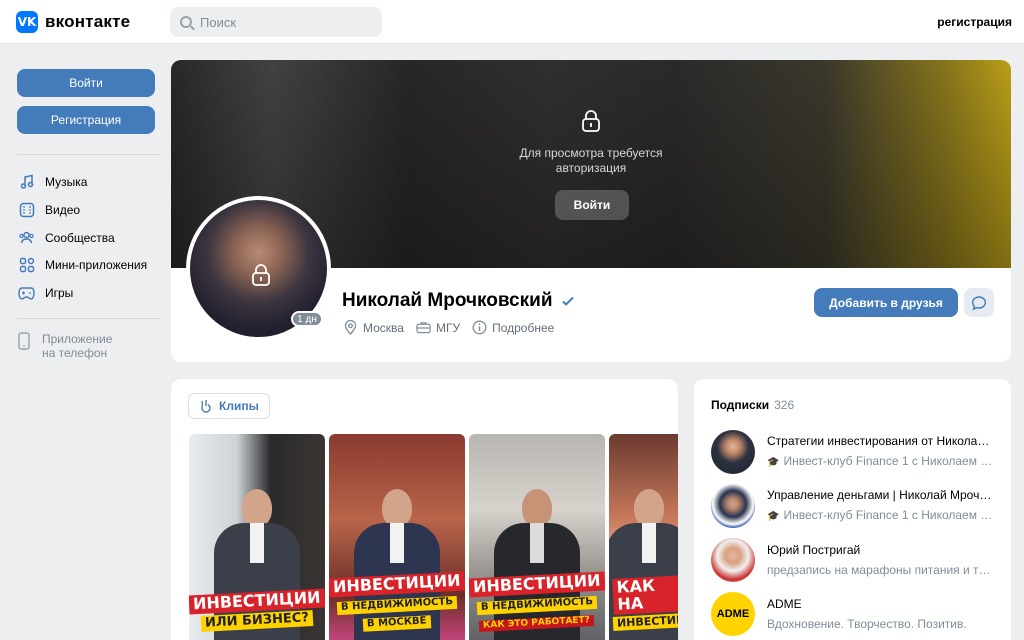  I want to click on auth-required-text: Для просмотра требуется авторизация, so click(591, 161).